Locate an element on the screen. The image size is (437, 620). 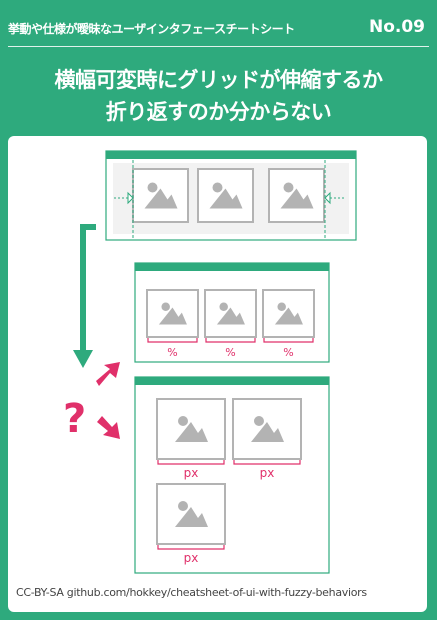
percent-label-1: % is located at coordinates (172, 352).